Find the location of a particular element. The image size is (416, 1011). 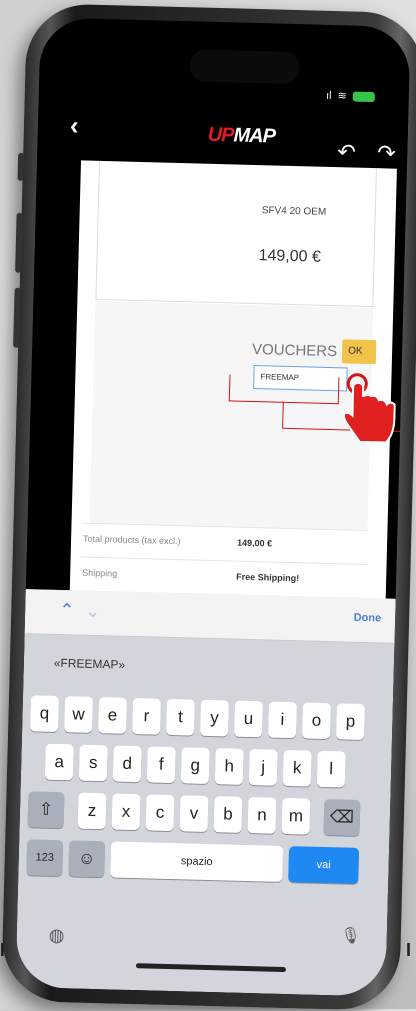

vouchers-label: VOUCHERS is located at coordinates (294, 350).